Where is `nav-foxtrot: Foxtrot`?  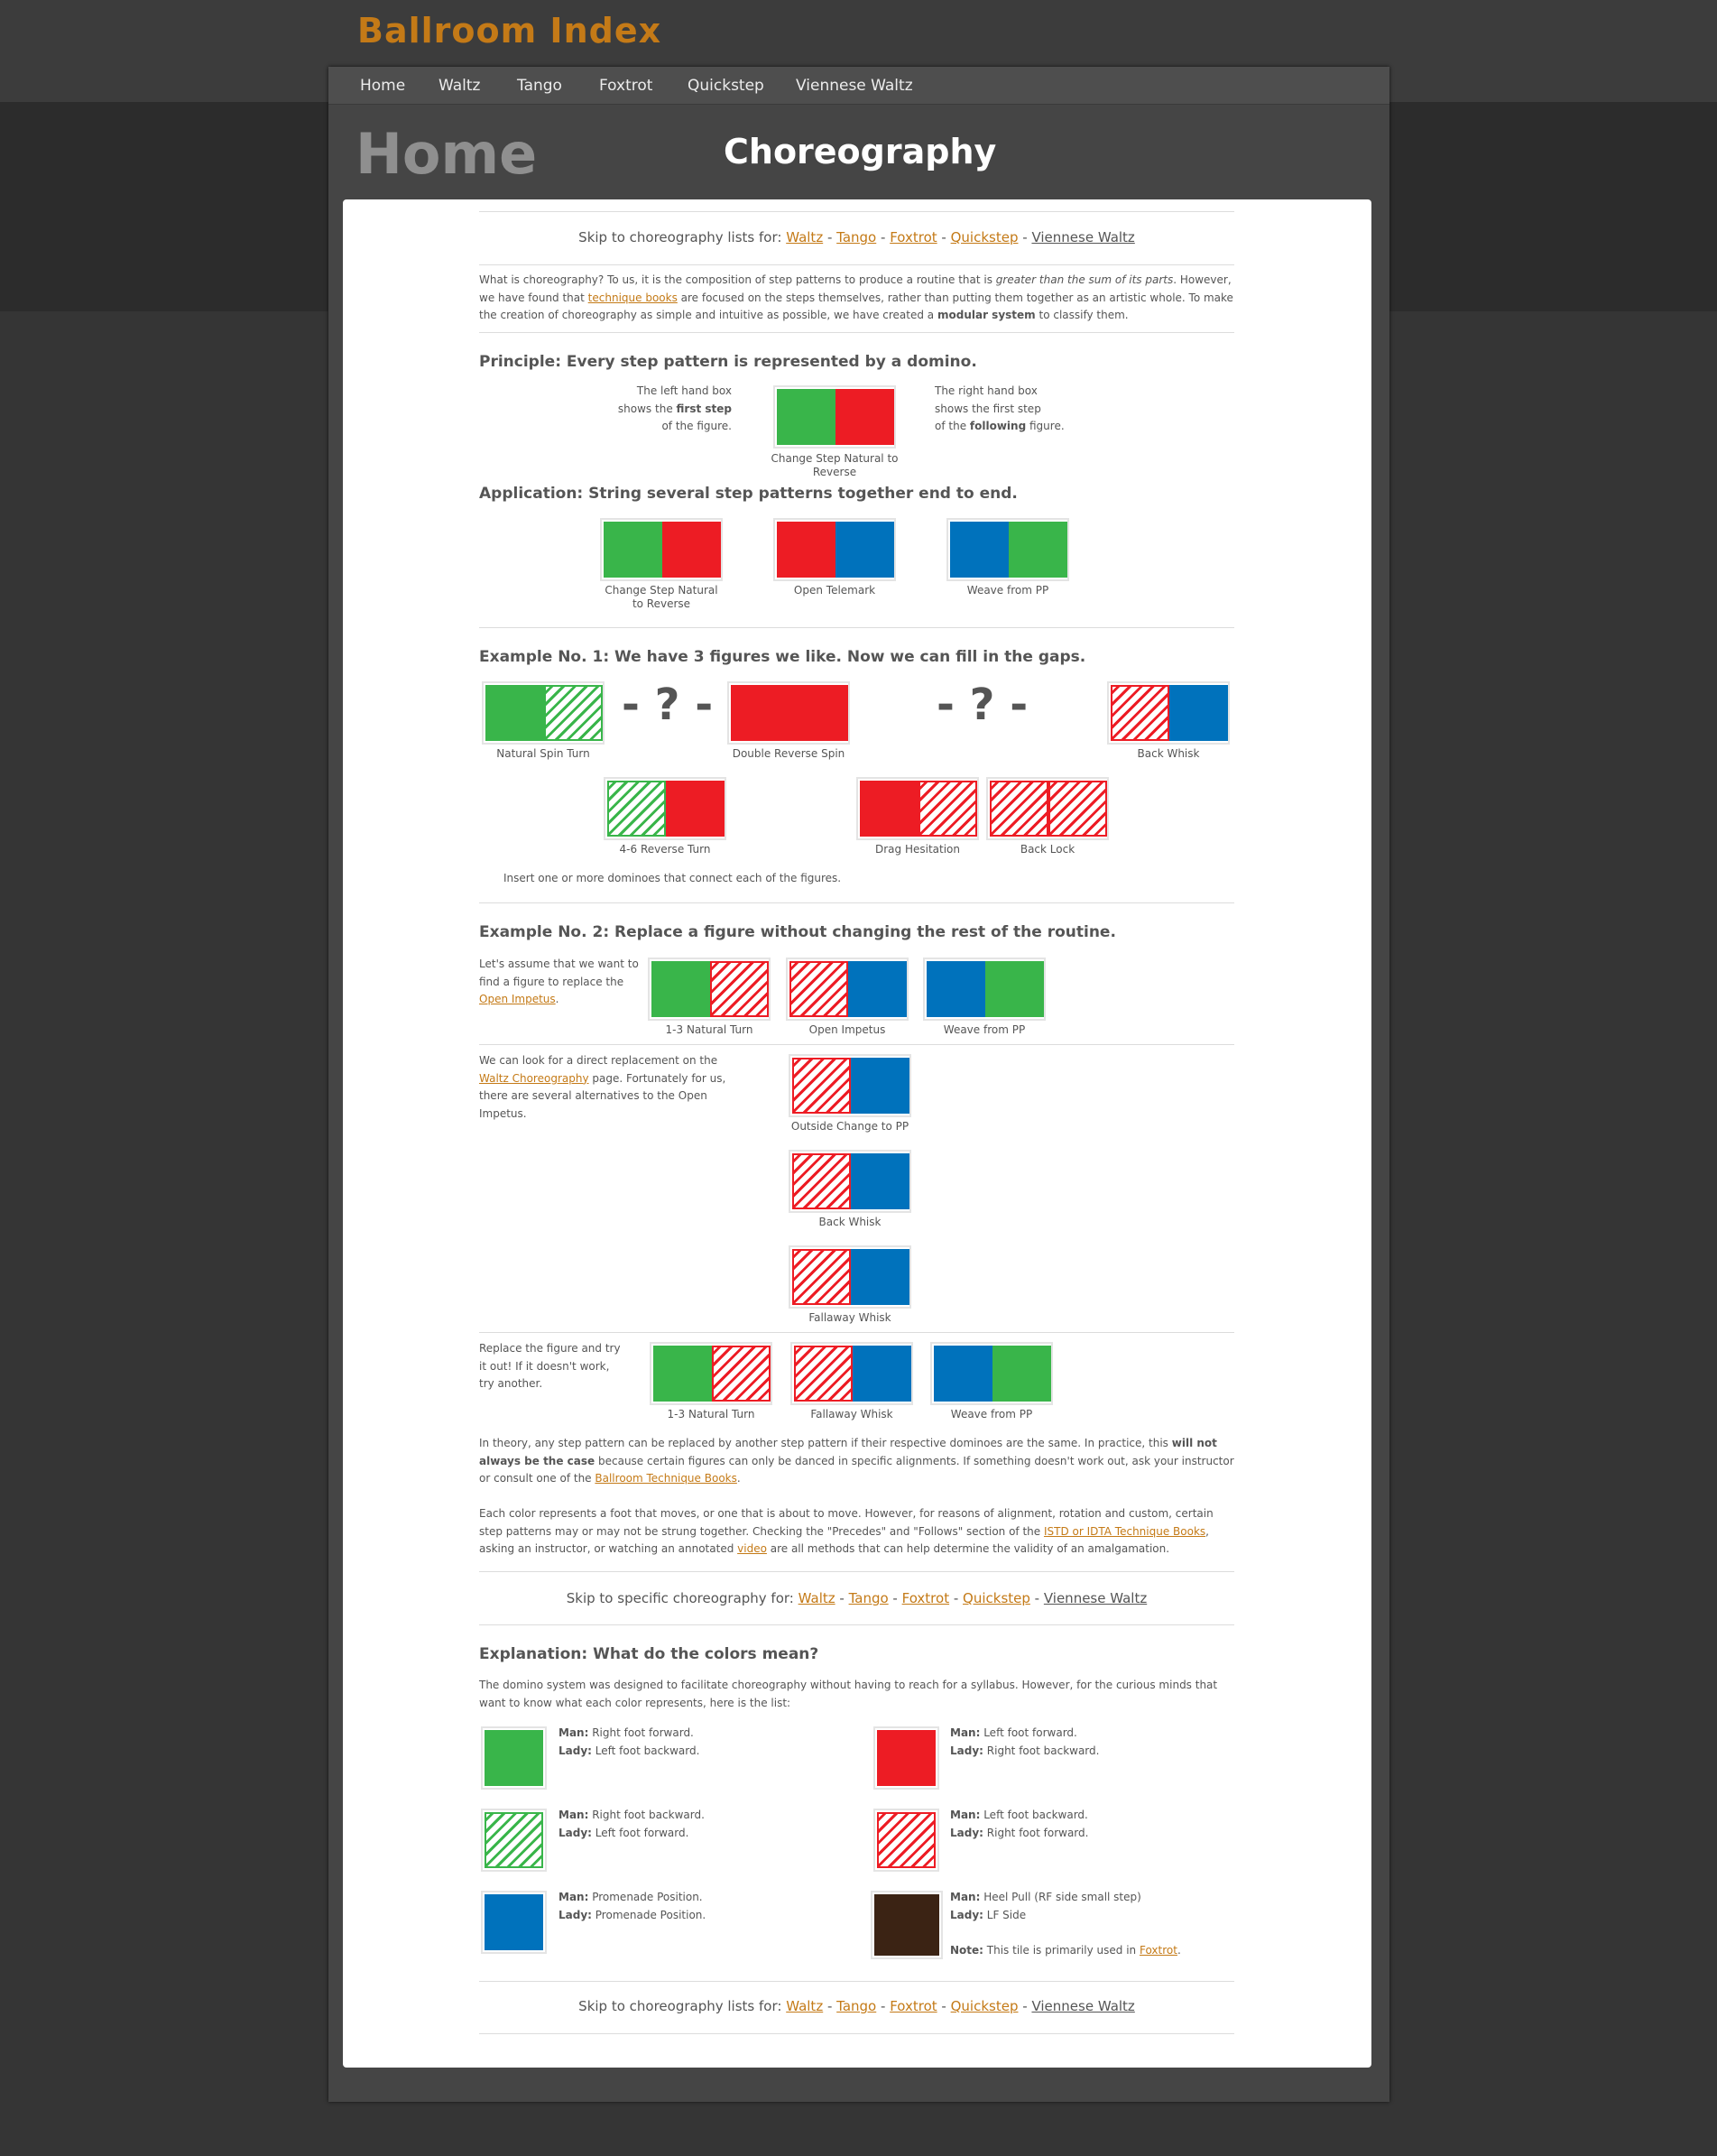
nav-foxtrot: Foxtrot is located at coordinates (625, 86).